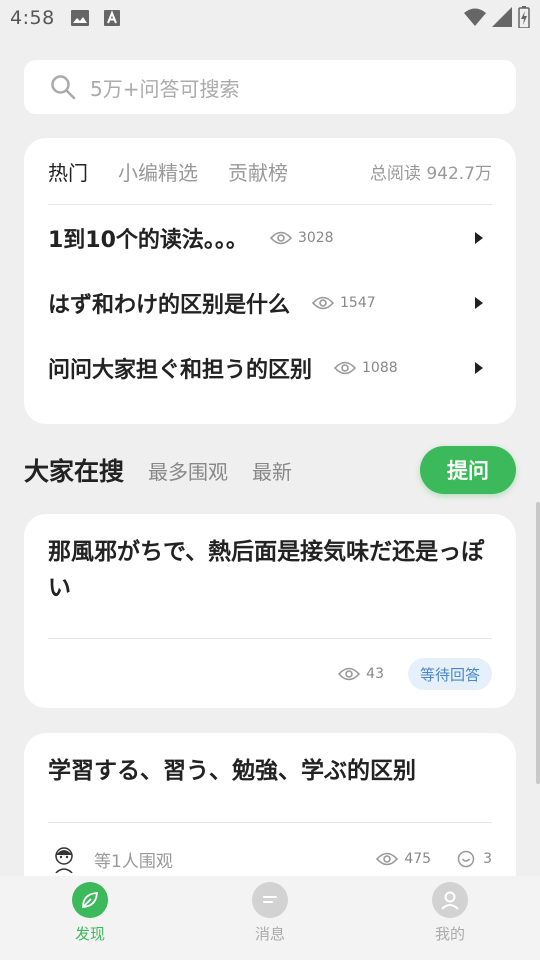 The width and height of the screenshot is (540, 960). I want to click on comment-icon, so click(466, 859).